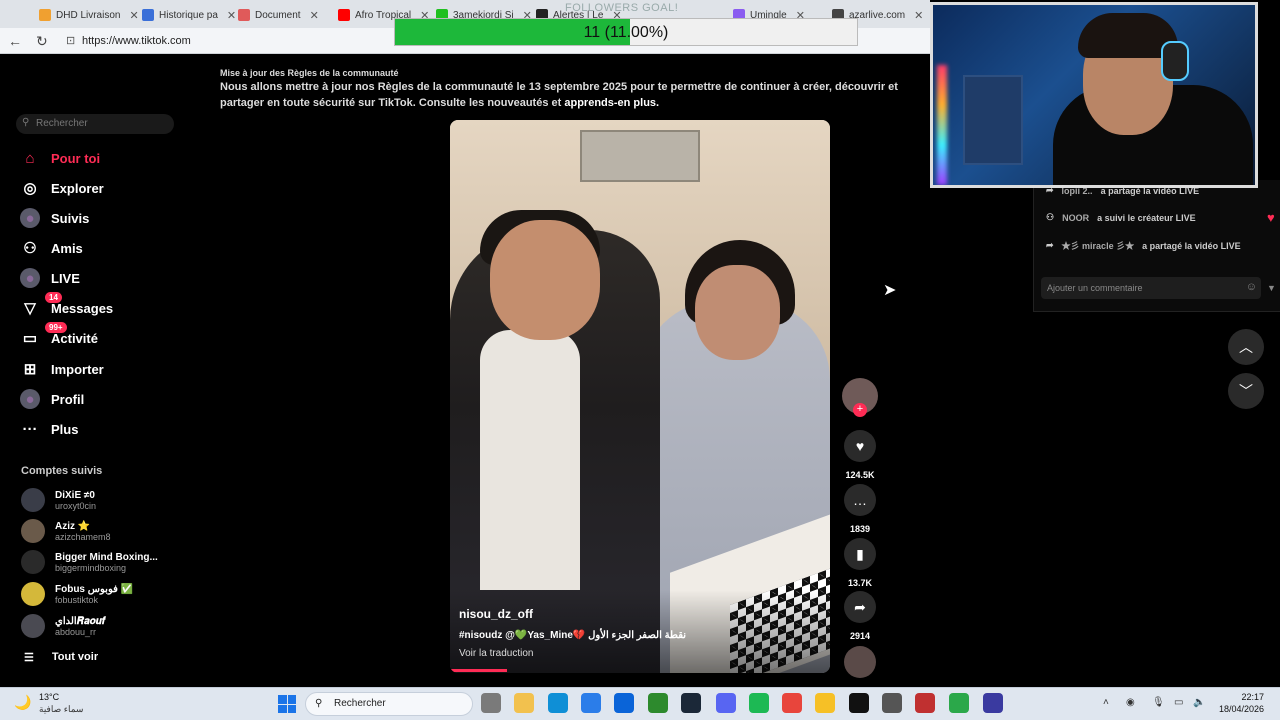 The width and height of the screenshot is (1280, 720). I want to click on chat-user: NOOR, so click(1076, 217).